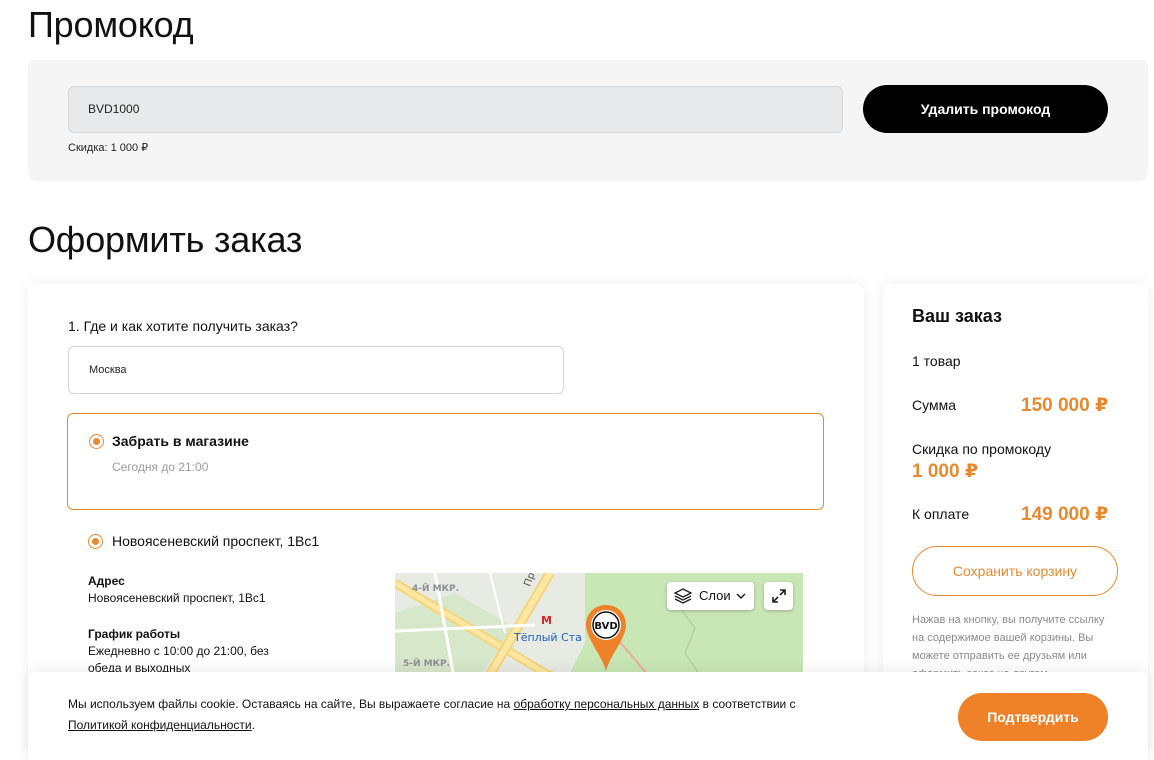 This screenshot has width=1154, height=760. Describe the element at coordinates (1003, 638) in the screenshot. I see `save-cart-note-line: на содержимое вашей корзины. Вы` at that location.